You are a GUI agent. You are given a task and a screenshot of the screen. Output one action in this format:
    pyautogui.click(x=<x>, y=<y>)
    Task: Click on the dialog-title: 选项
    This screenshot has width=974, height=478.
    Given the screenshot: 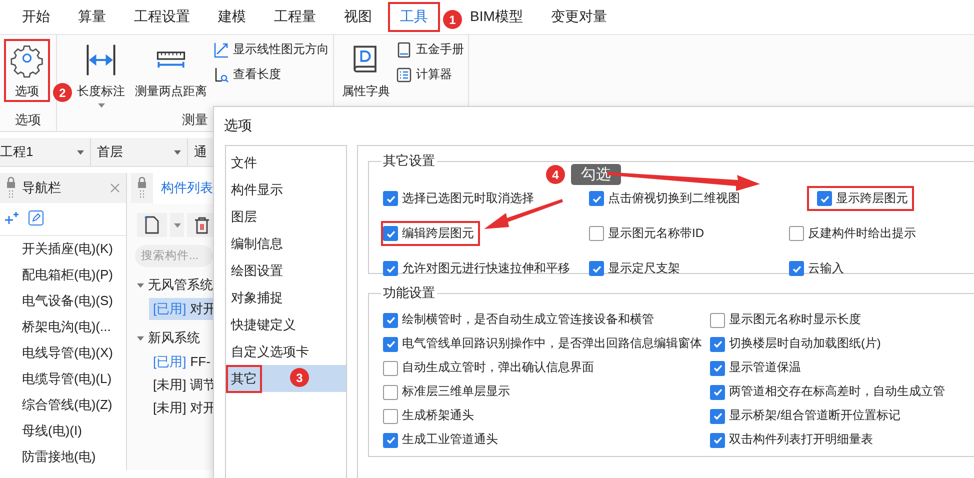 What is the action you would take?
    pyautogui.click(x=238, y=125)
    